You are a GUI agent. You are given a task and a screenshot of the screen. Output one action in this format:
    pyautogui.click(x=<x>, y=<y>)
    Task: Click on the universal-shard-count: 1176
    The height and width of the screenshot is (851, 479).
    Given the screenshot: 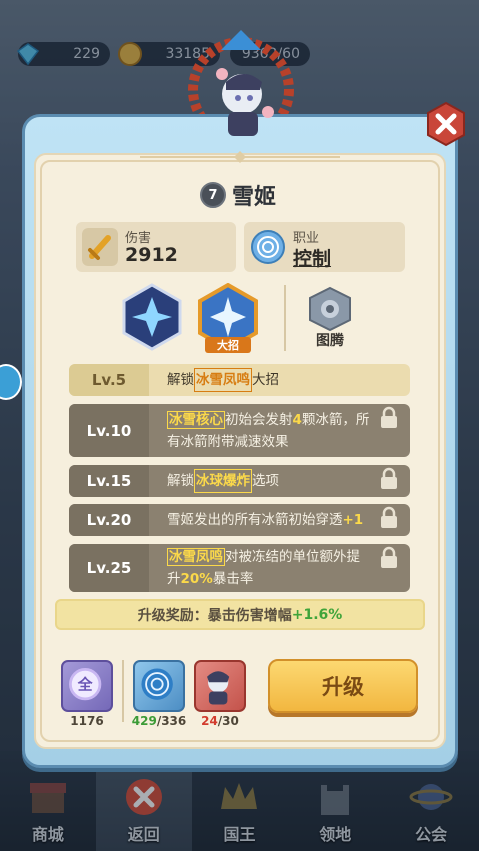 What is the action you would take?
    pyautogui.click(x=87, y=721)
    